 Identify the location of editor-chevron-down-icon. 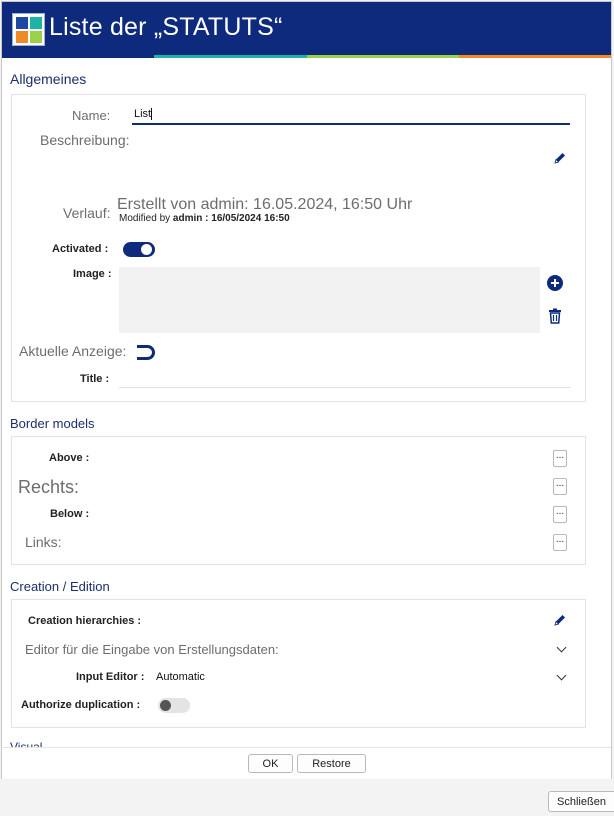
(561, 647).